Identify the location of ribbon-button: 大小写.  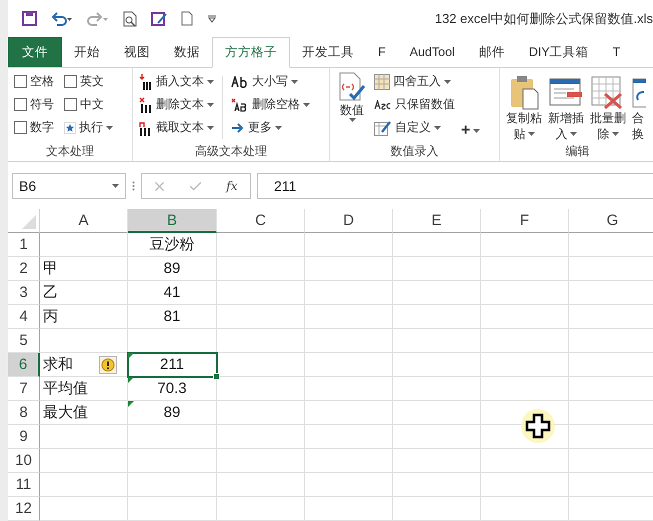
(270, 82).